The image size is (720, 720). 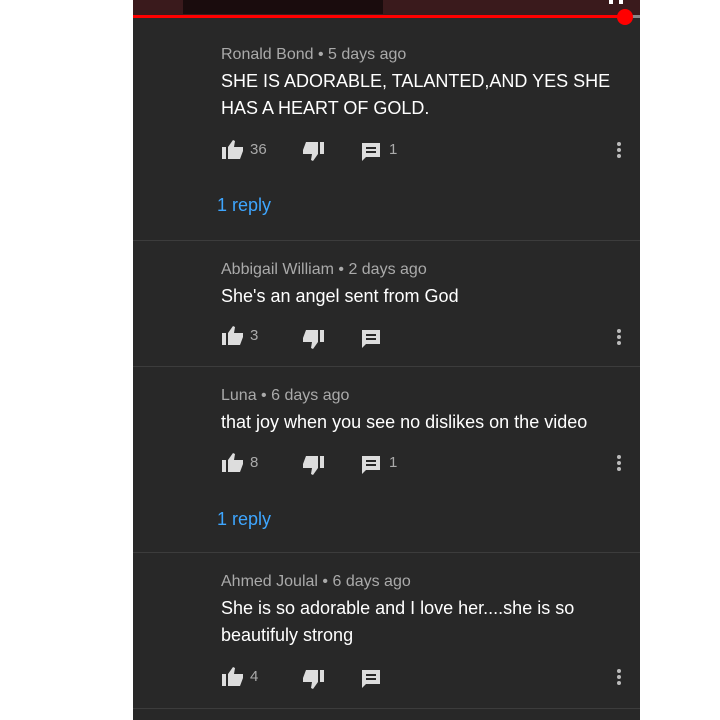 I want to click on comment-time: 2 days ago, so click(x=387, y=269).